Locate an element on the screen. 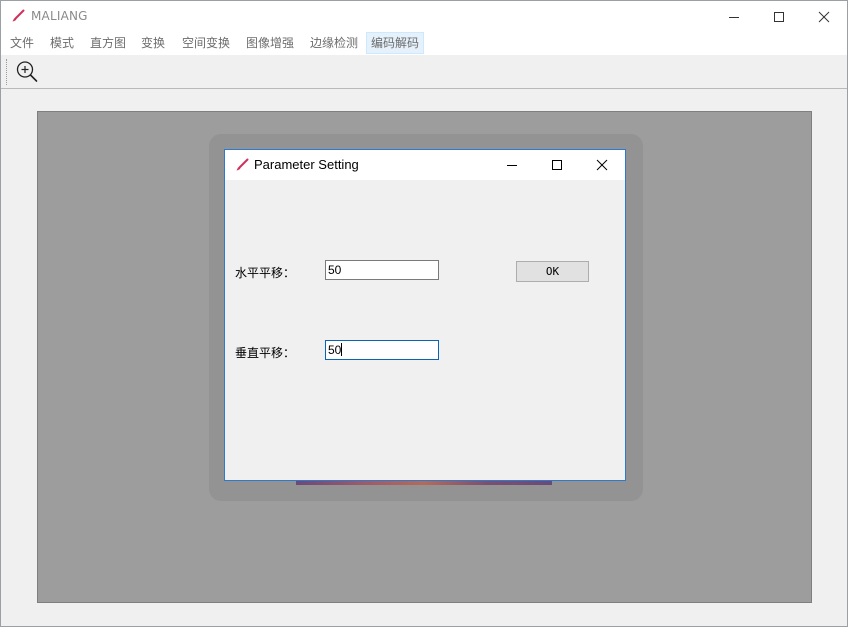 Image resolution: width=848 pixels, height=627 pixels. zoom-in-icon is located at coordinates (27, 71).